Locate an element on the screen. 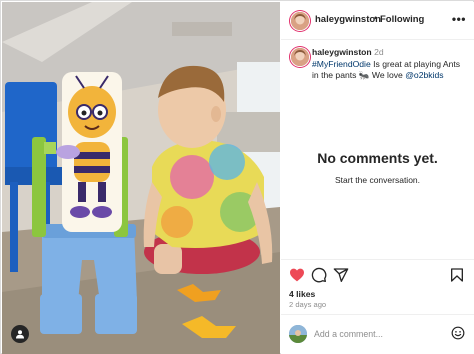 The image size is (474, 354). send-icon is located at coordinates (341, 275).